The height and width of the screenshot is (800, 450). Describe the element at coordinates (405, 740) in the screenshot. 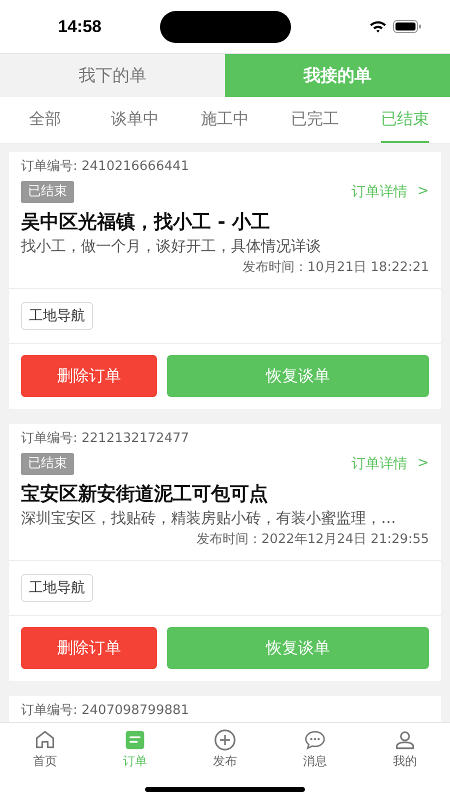

I see `person-icon` at that location.